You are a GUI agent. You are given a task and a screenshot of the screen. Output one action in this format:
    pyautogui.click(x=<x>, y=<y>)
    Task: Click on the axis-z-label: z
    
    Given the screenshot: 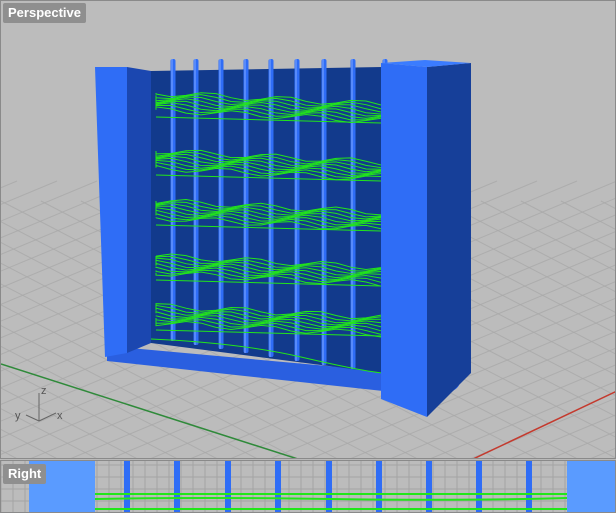 What is the action you would take?
    pyautogui.click(x=44, y=391)
    